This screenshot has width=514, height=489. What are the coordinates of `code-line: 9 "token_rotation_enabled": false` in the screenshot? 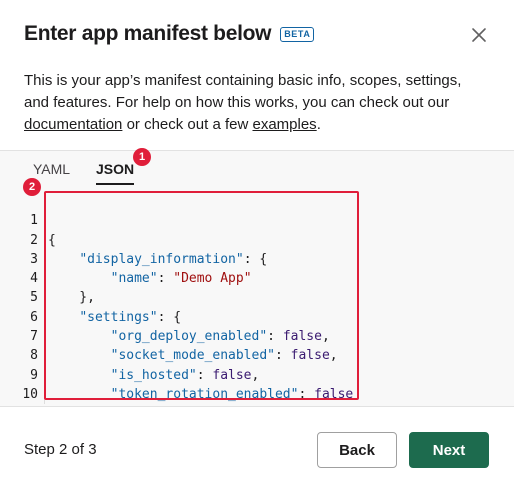 It's located at (257, 374).